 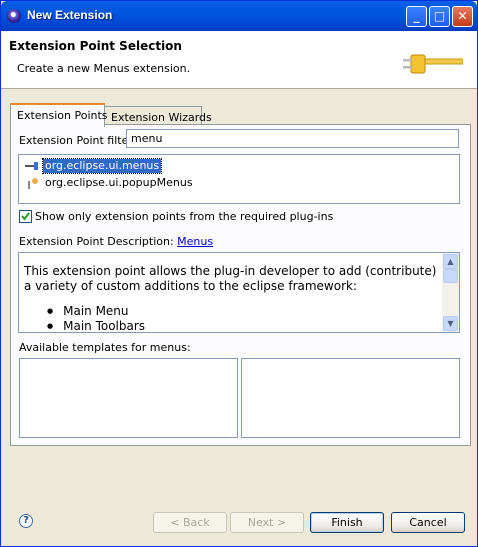 What do you see at coordinates (96, 241) in the screenshot?
I see `description-label-text: Extension Point Description:` at bounding box center [96, 241].